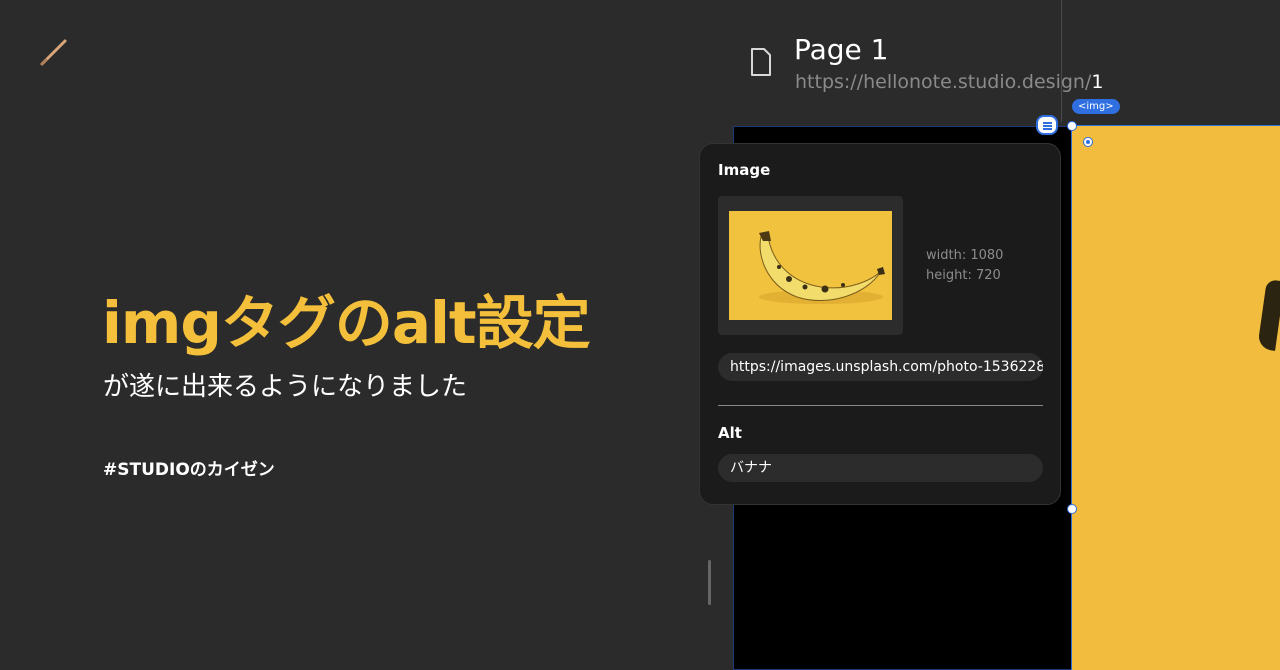 This screenshot has height=670, width=1280. What do you see at coordinates (744, 170) in the screenshot?
I see `panel-title: Image` at bounding box center [744, 170].